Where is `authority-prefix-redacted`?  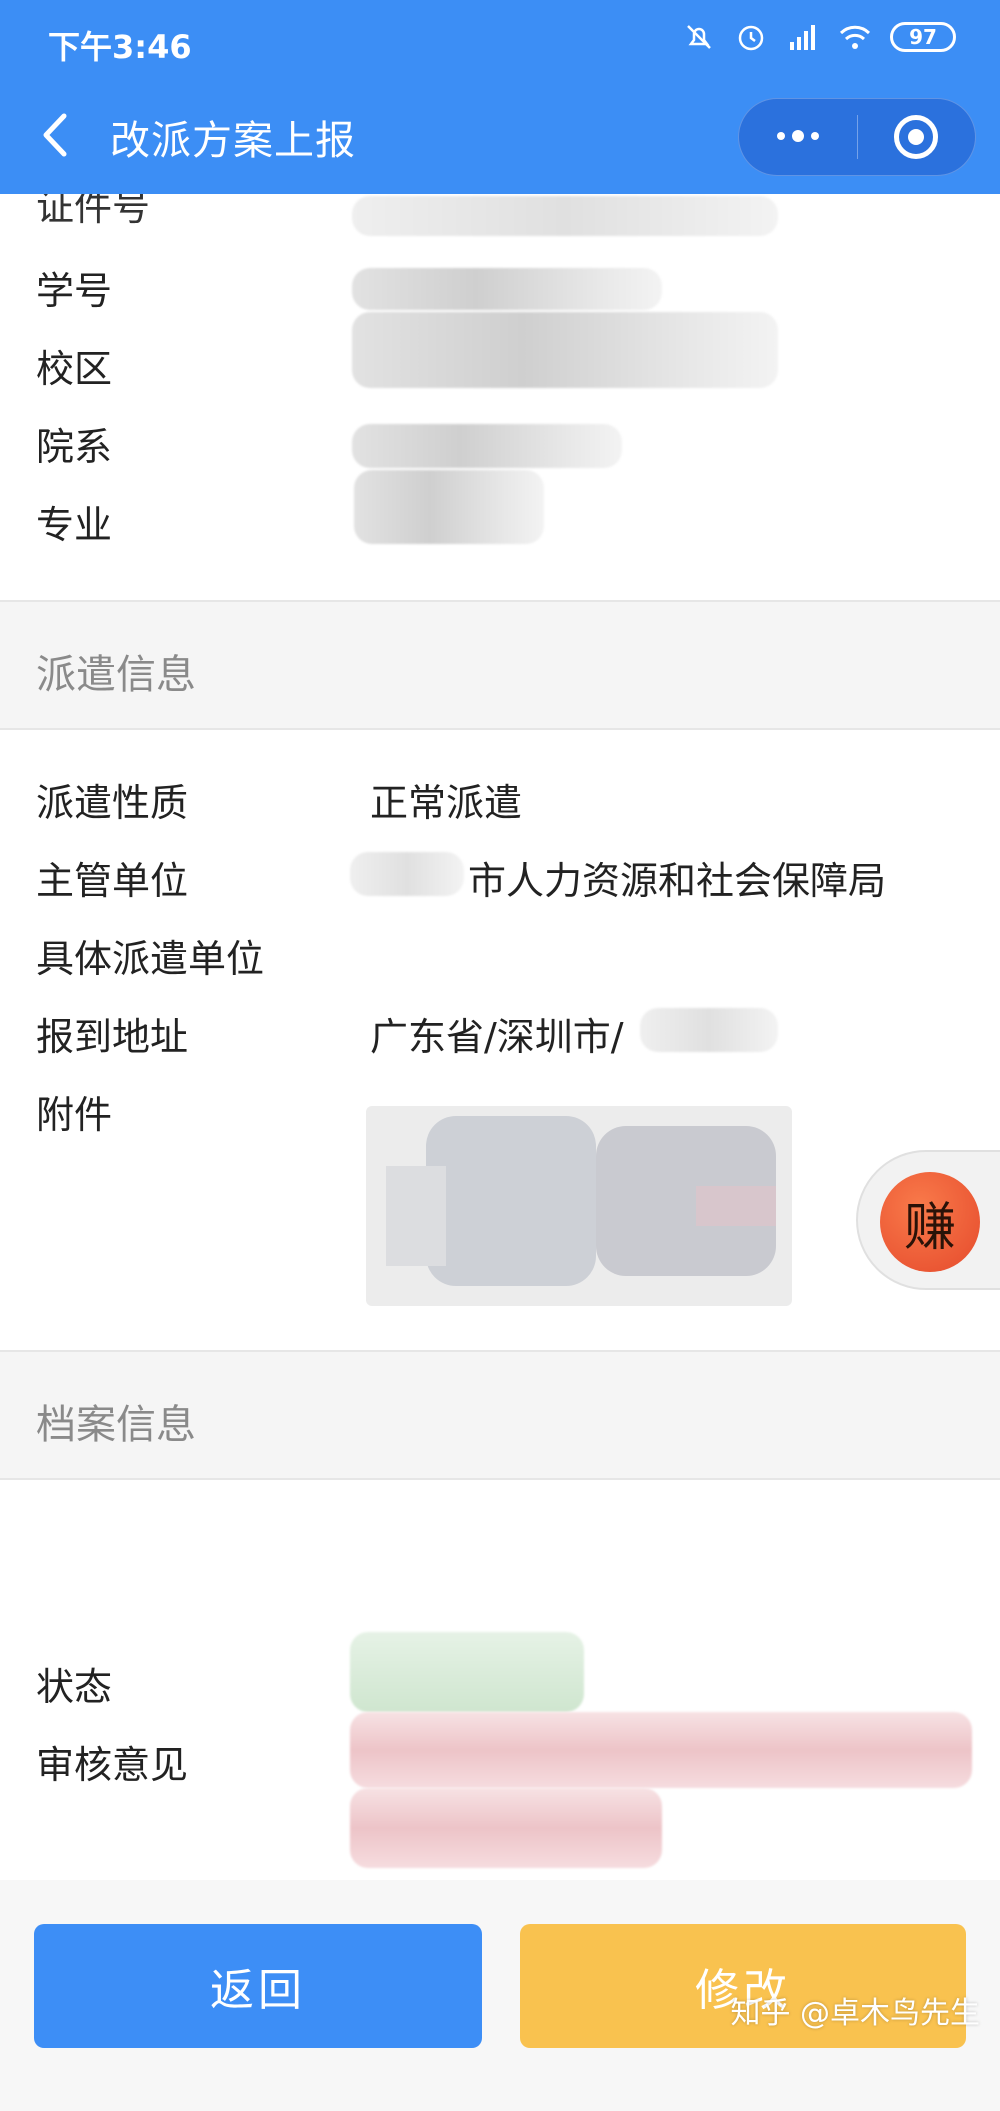 authority-prefix-redacted is located at coordinates (407, 874).